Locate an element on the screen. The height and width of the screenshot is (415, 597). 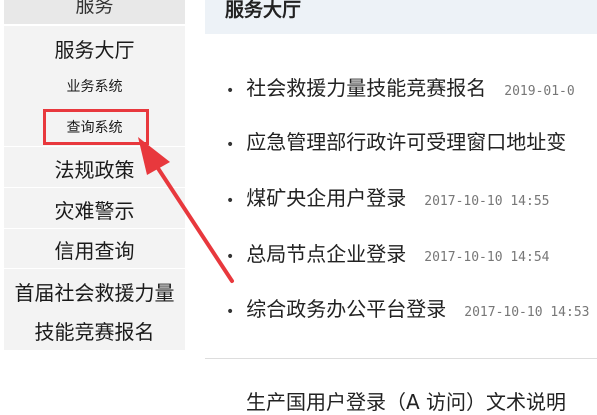
sidebar-item-rescue-contest-line1: 首届社会救援力量 is located at coordinates (94, 291).